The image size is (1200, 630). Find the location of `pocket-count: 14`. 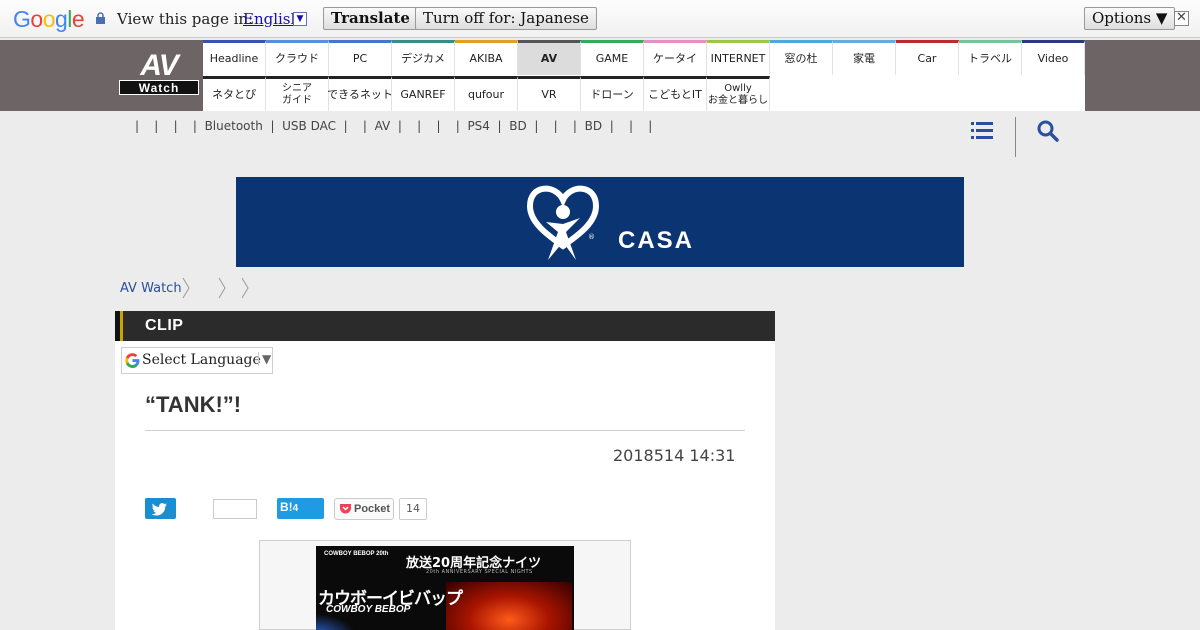

pocket-count: 14 is located at coordinates (413, 509).